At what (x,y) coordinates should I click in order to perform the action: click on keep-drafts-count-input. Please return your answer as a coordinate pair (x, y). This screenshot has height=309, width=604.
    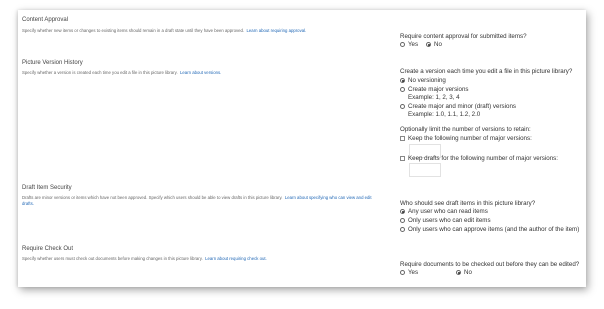
    Looking at the image, I should click on (425, 170).